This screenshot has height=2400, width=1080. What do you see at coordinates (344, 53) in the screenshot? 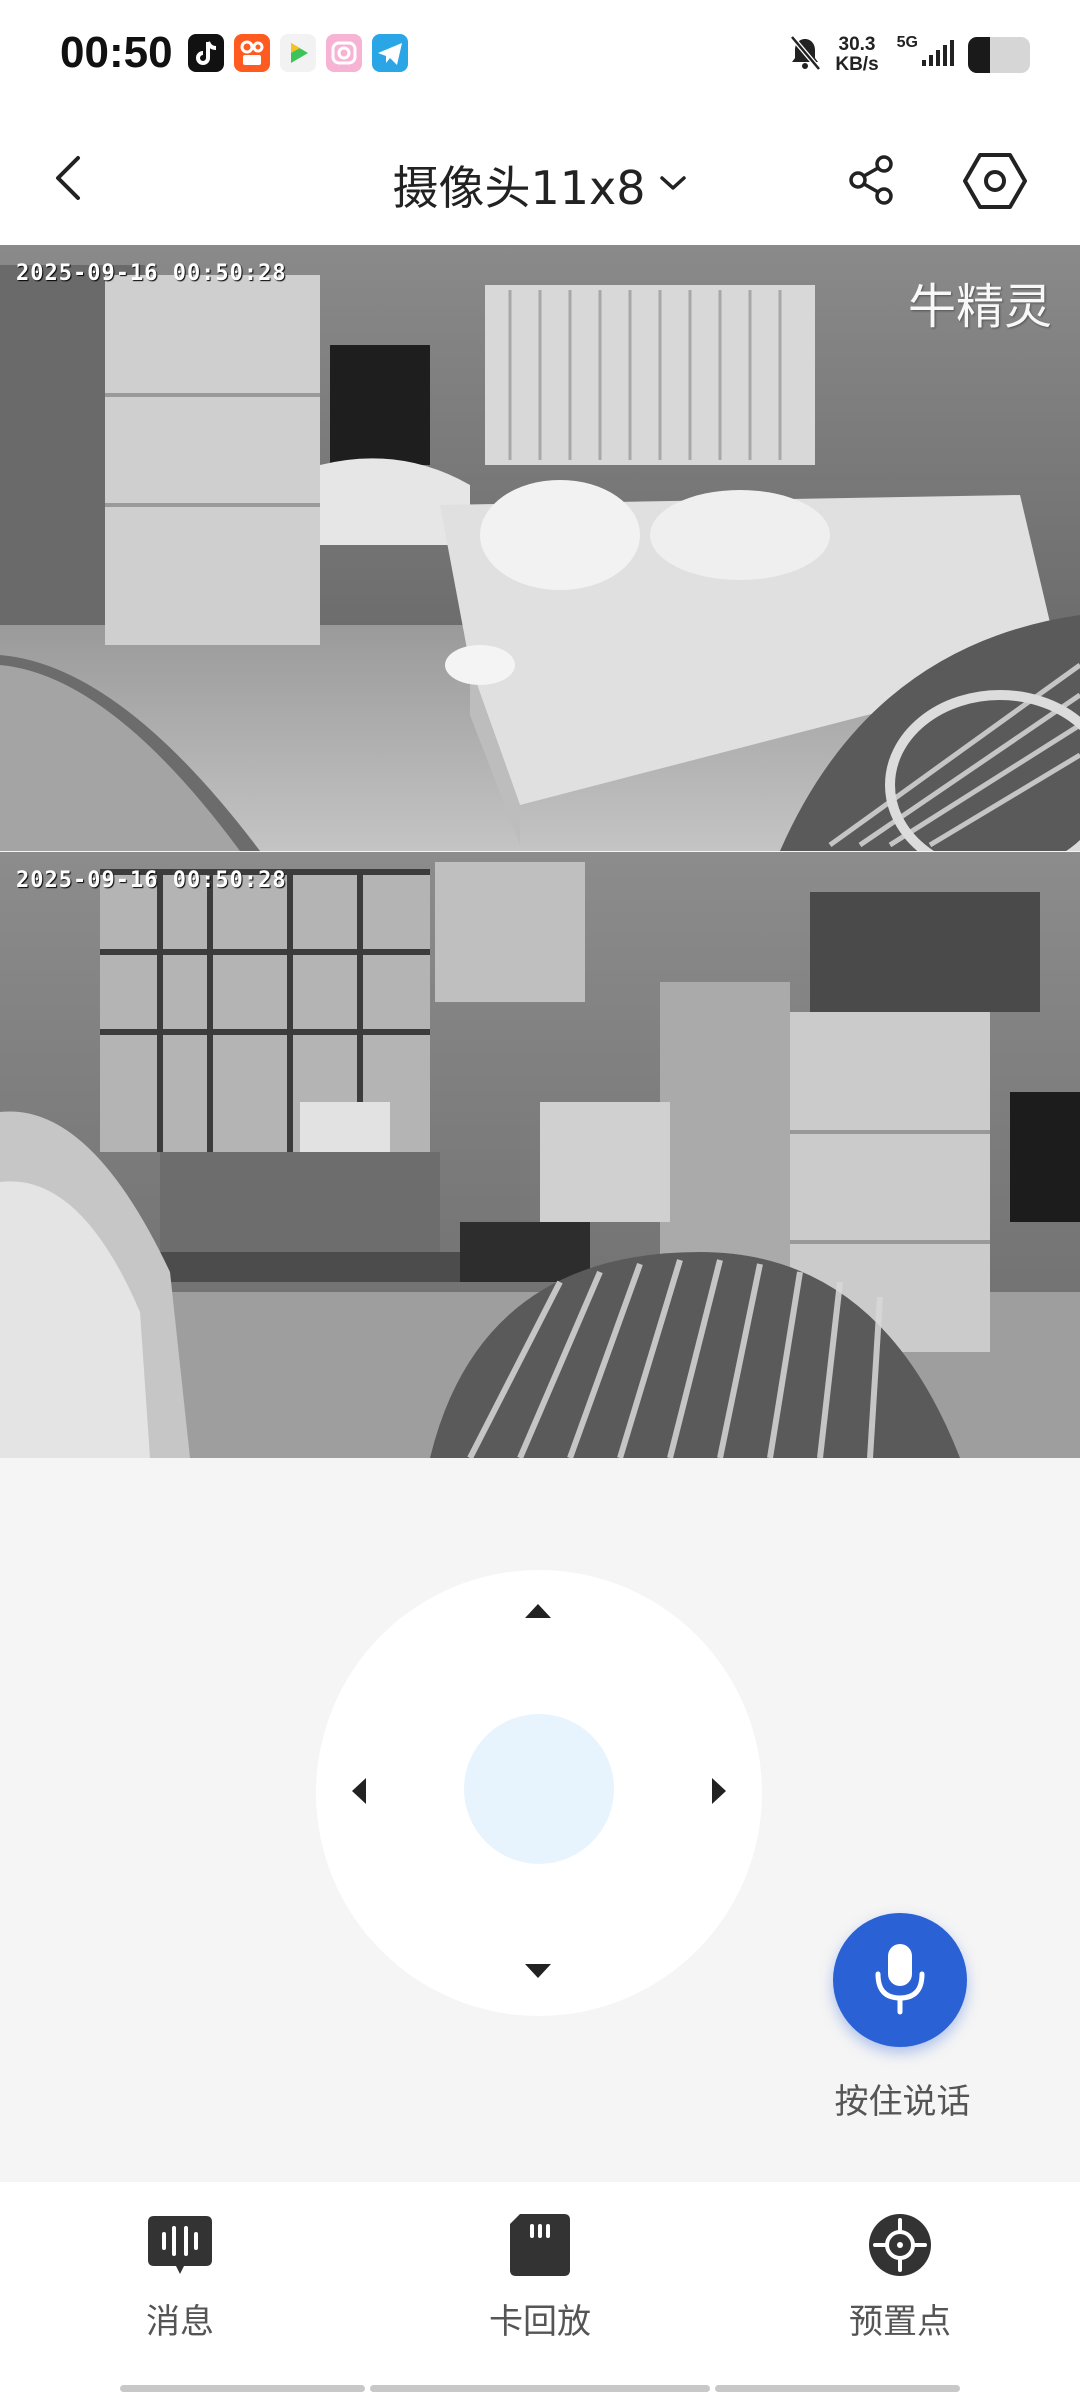
I see `camera-app-icon` at bounding box center [344, 53].